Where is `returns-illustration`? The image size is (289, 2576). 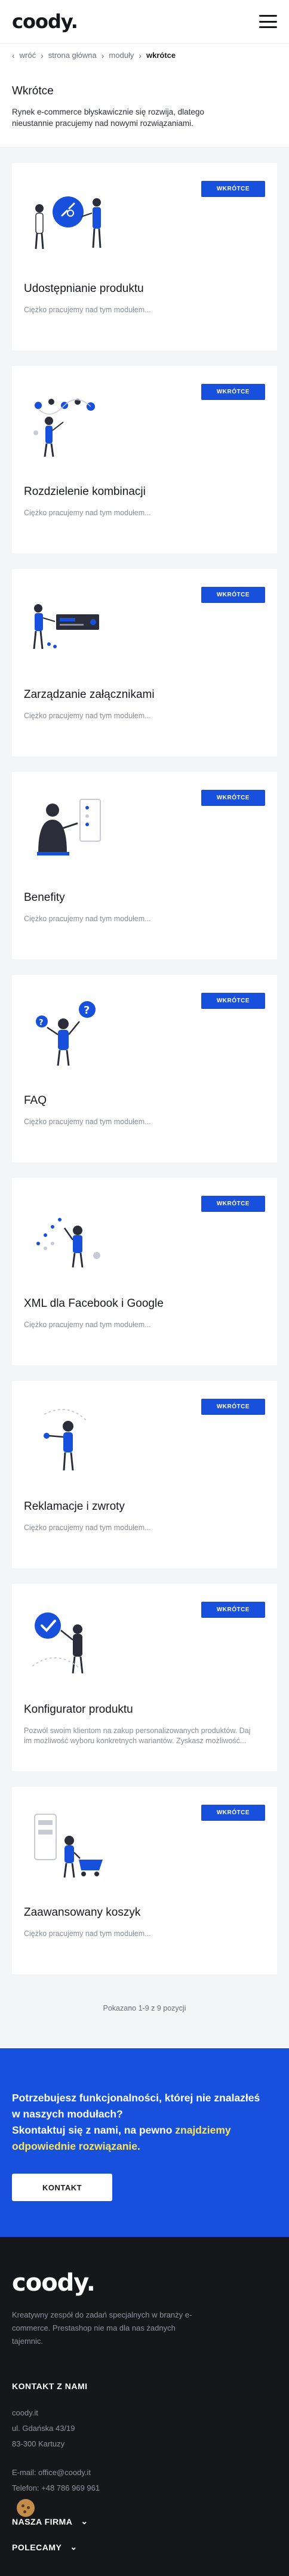
returns-illustration is located at coordinates (65, 1440).